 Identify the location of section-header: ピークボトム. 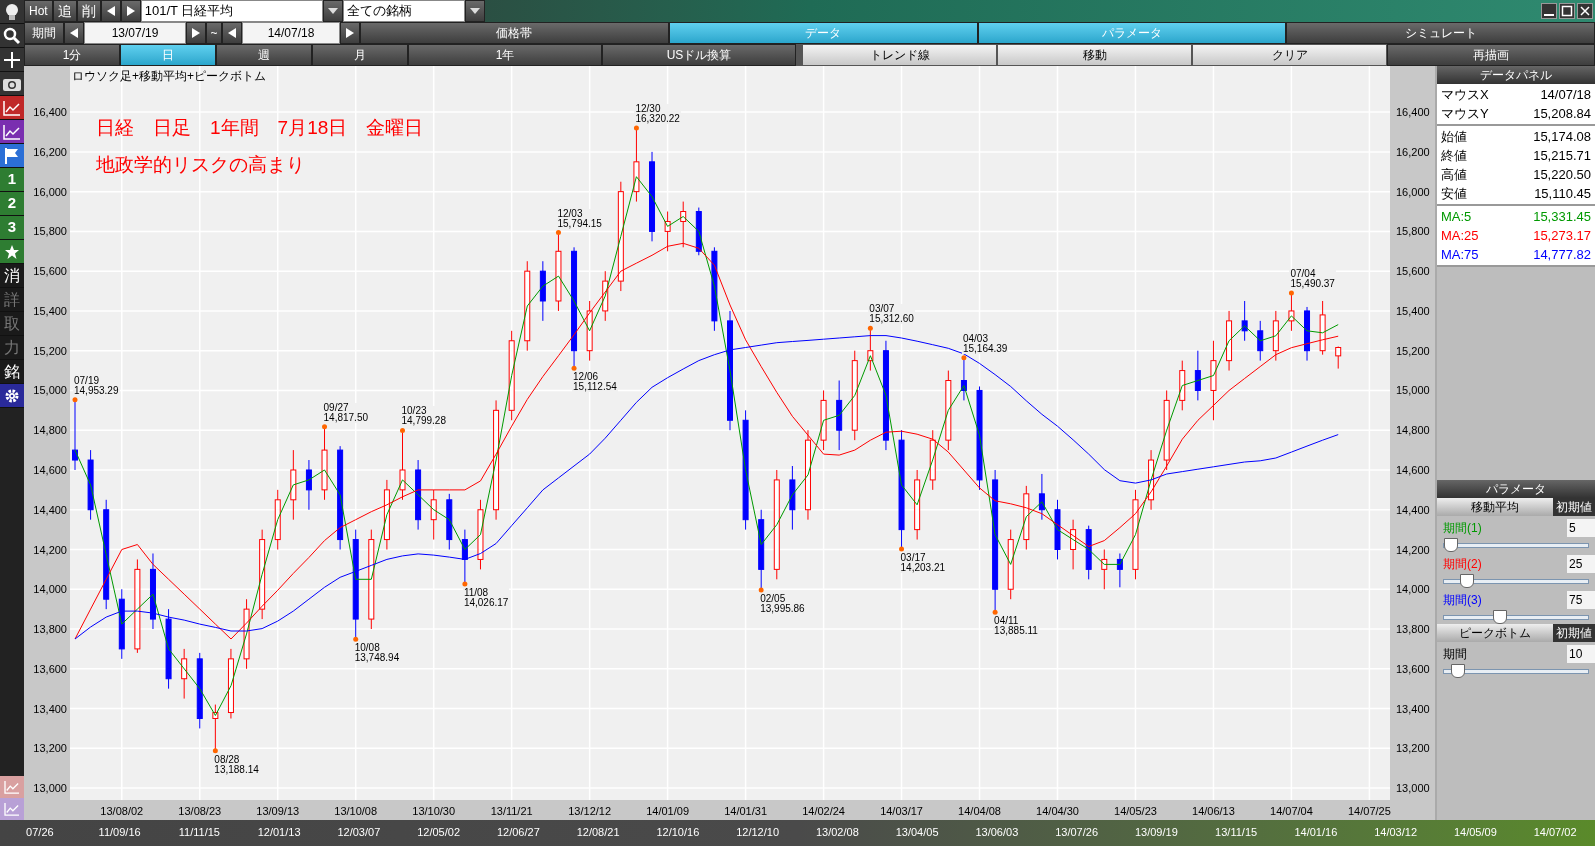
(1495, 633).